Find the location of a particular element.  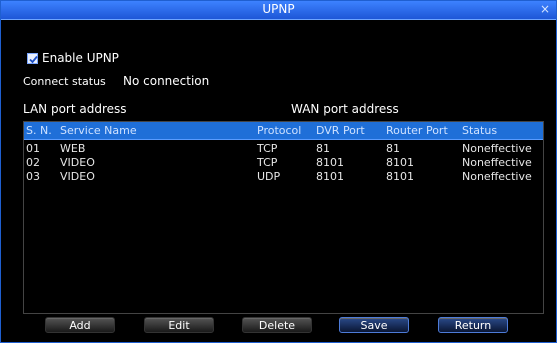

header-service-name: Service Name is located at coordinates (98, 130).